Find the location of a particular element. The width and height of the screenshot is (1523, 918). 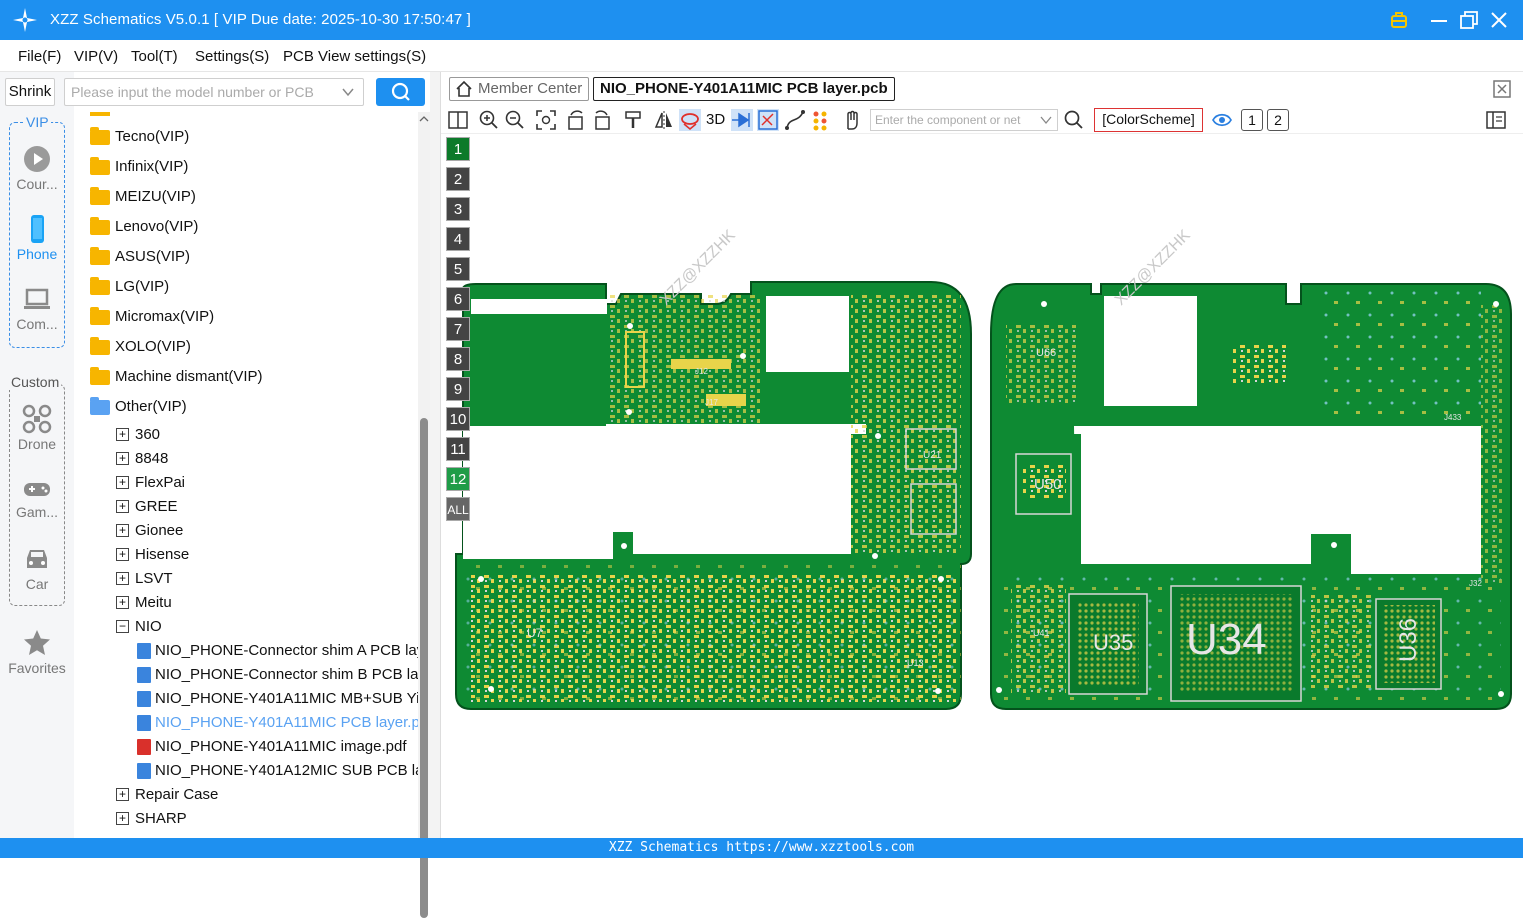

component-search-icon is located at coordinates (1074, 120).